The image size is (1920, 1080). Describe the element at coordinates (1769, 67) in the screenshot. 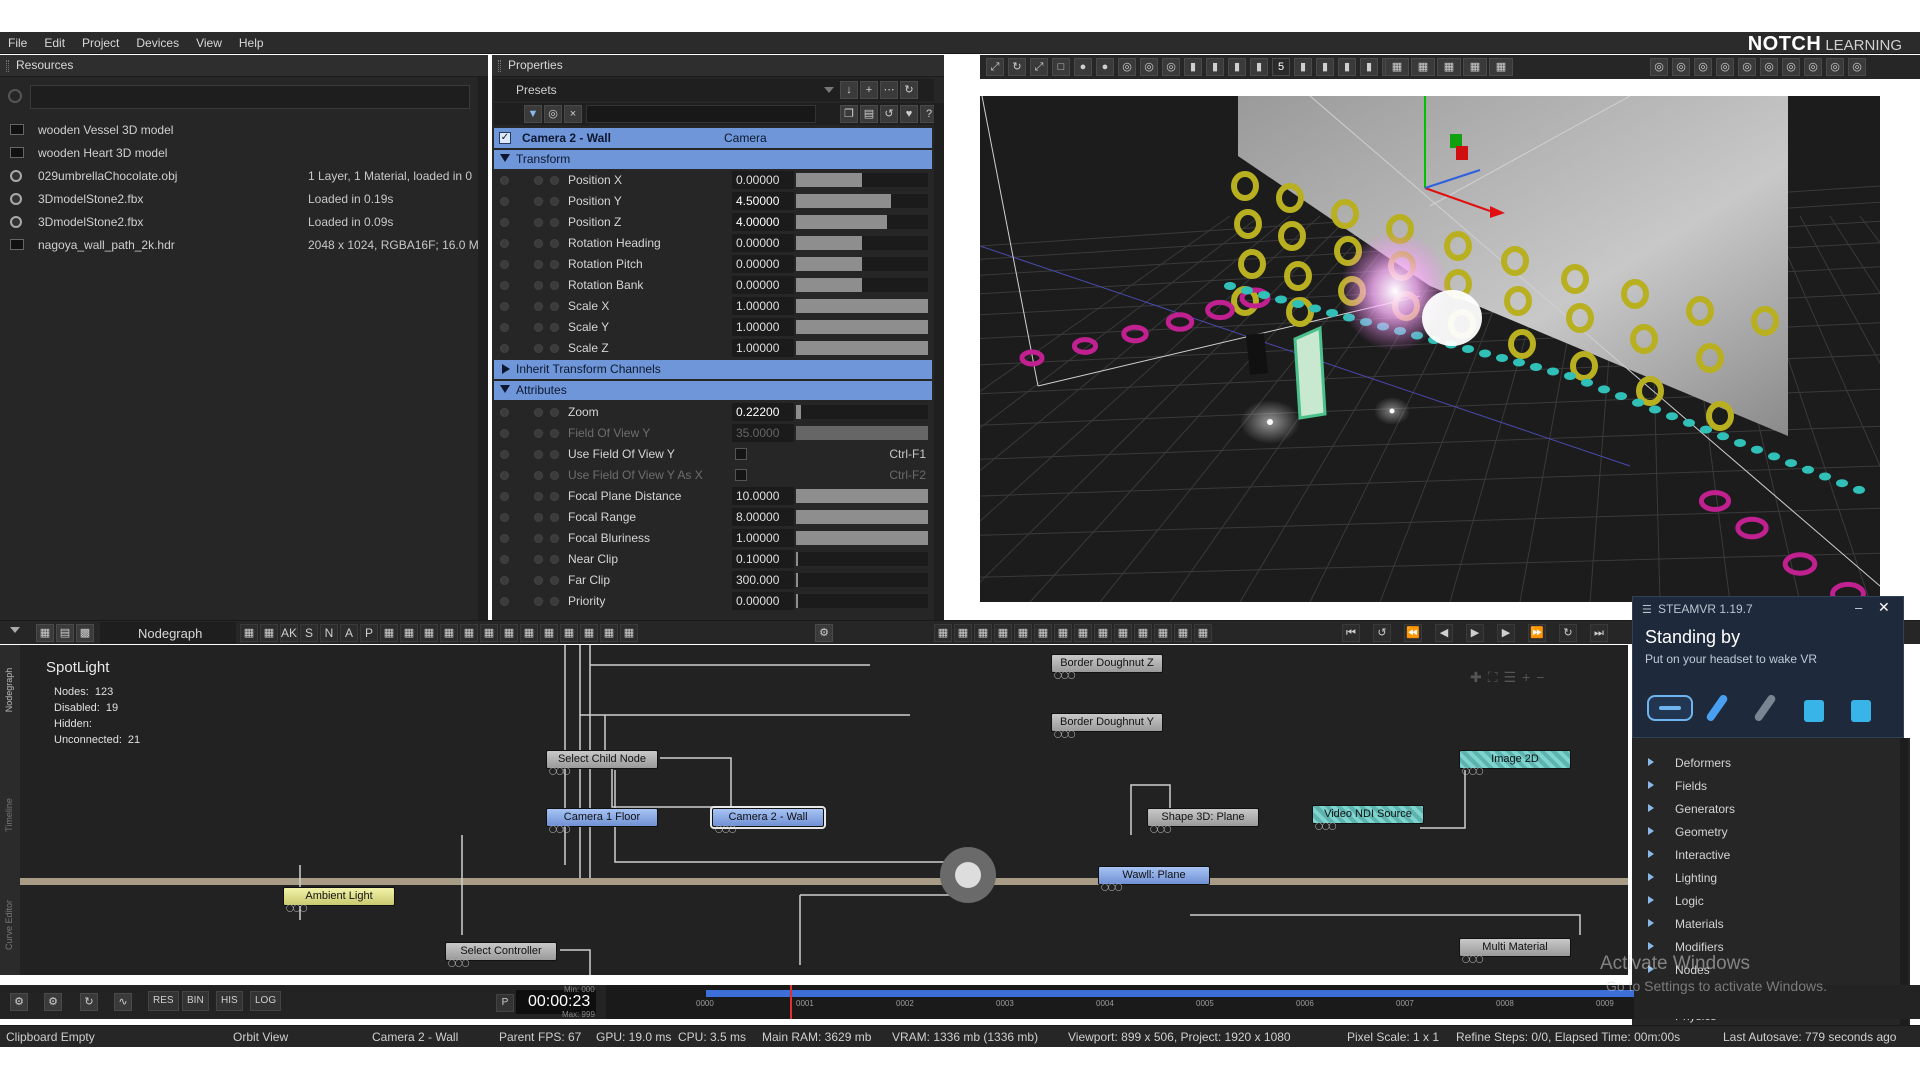

I see `zoom-in-icon: ◎` at that location.